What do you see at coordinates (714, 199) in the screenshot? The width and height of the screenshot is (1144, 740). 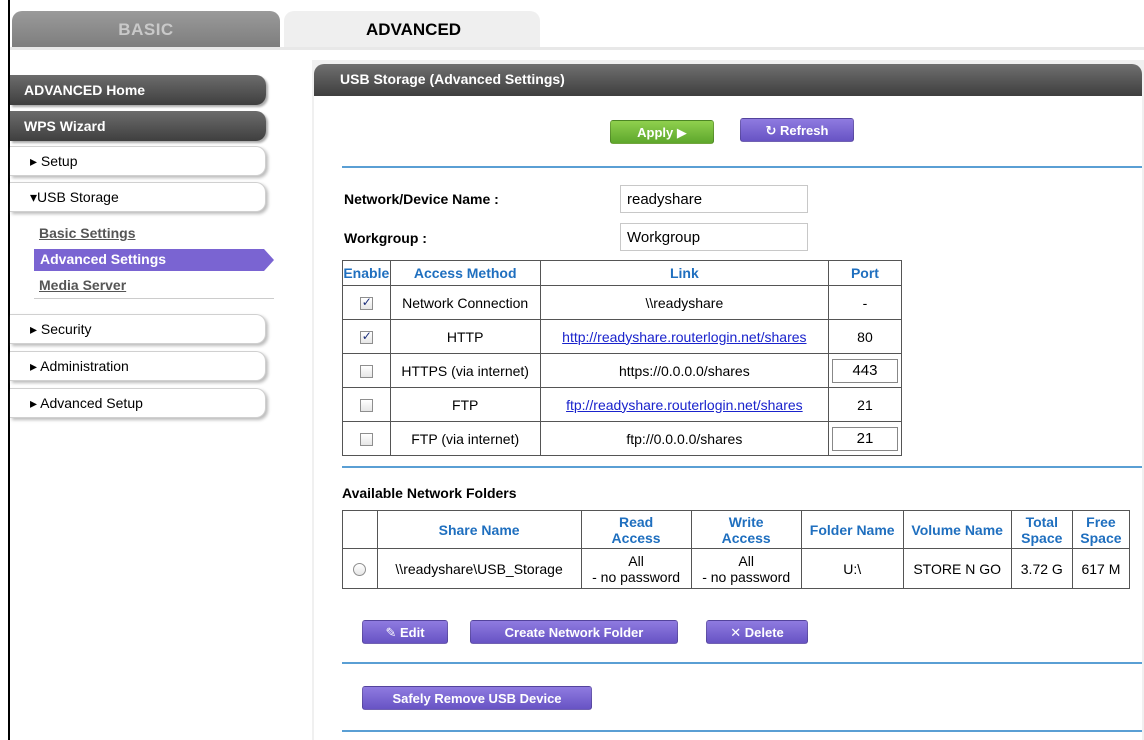 I see `network-device-name-input` at bounding box center [714, 199].